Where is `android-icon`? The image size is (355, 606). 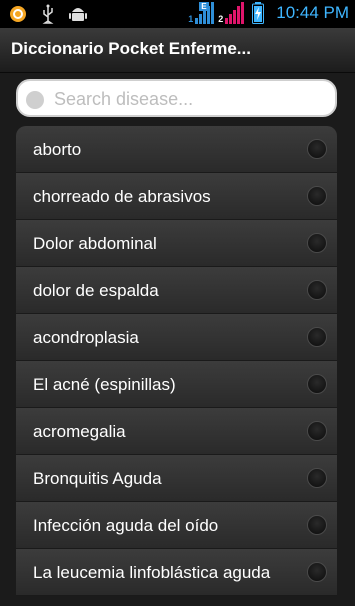 android-icon is located at coordinates (78, 14).